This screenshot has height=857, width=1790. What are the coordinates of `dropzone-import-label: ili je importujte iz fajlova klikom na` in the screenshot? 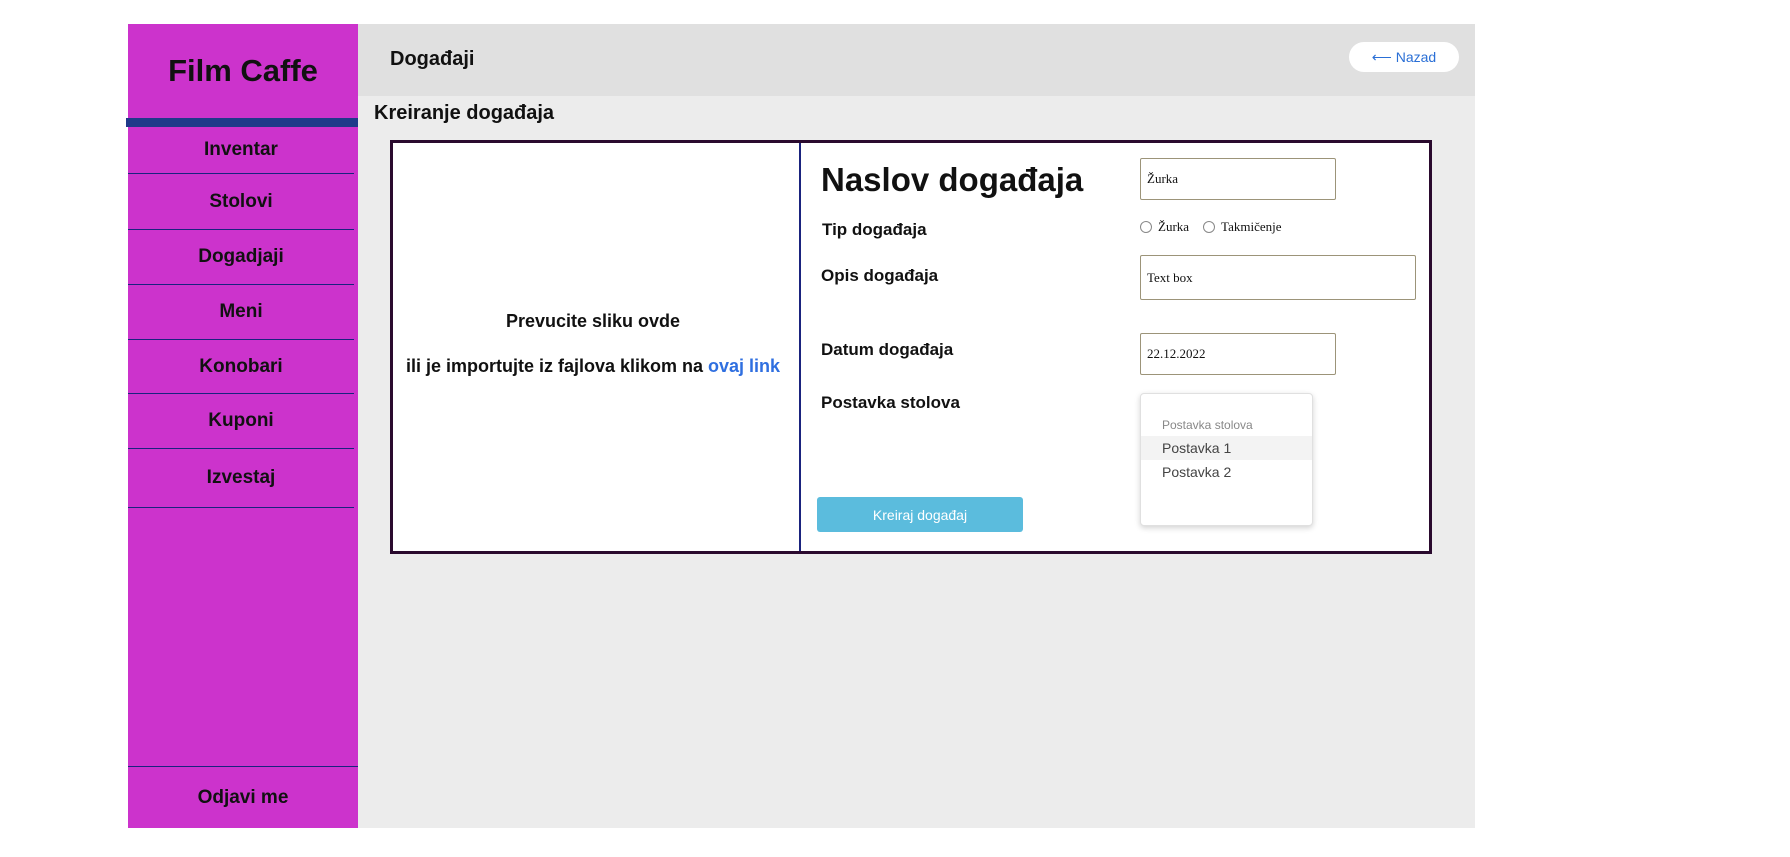 It's located at (557, 366).